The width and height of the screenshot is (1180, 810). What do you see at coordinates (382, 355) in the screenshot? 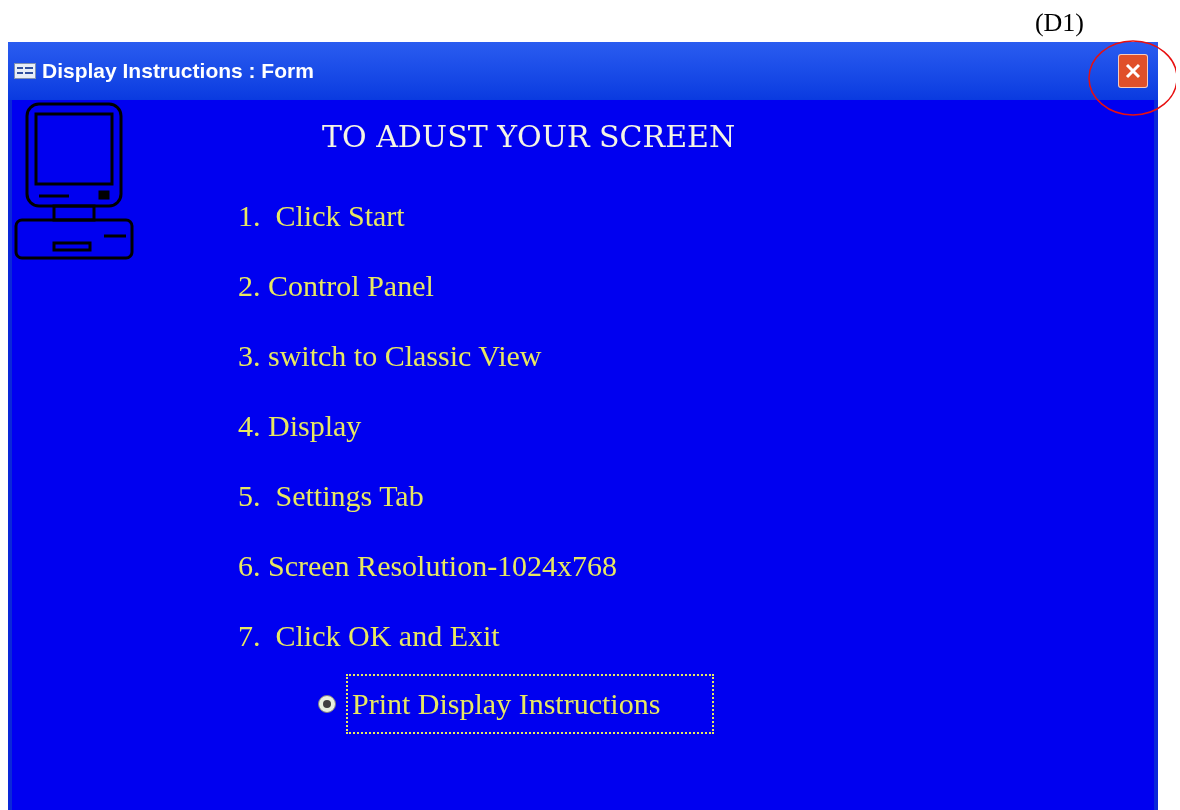
I see `instruction-step: 3. switch to Classic View` at bounding box center [382, 355].